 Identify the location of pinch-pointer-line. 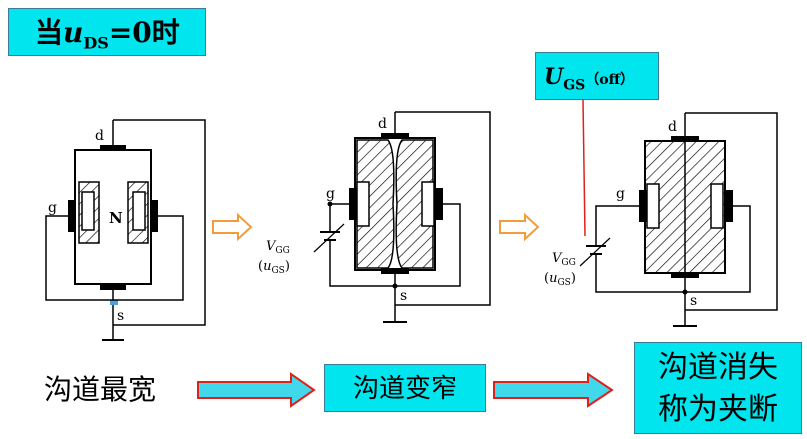
(584, 168).